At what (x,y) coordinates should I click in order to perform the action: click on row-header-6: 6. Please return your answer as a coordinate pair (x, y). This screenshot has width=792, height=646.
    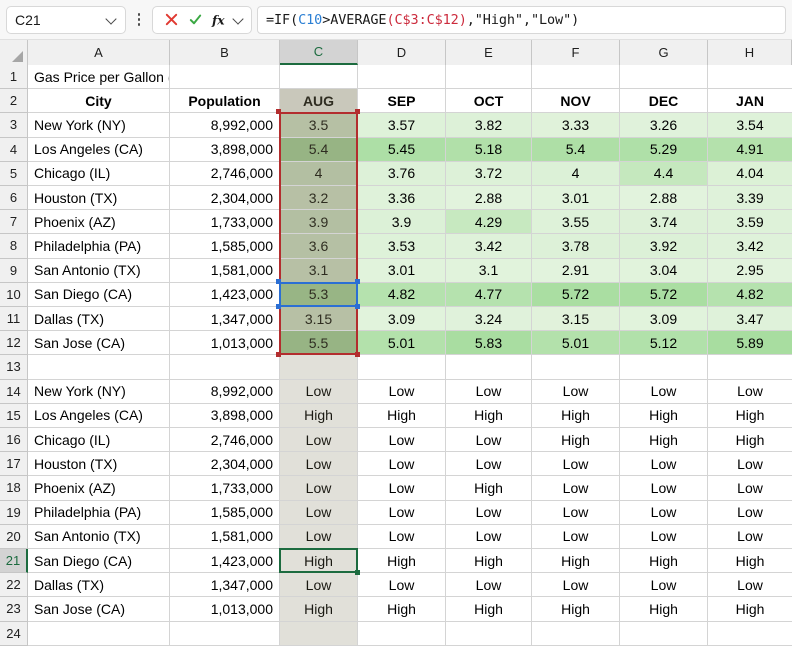
    Looking at the image, I should click on (14, 198).